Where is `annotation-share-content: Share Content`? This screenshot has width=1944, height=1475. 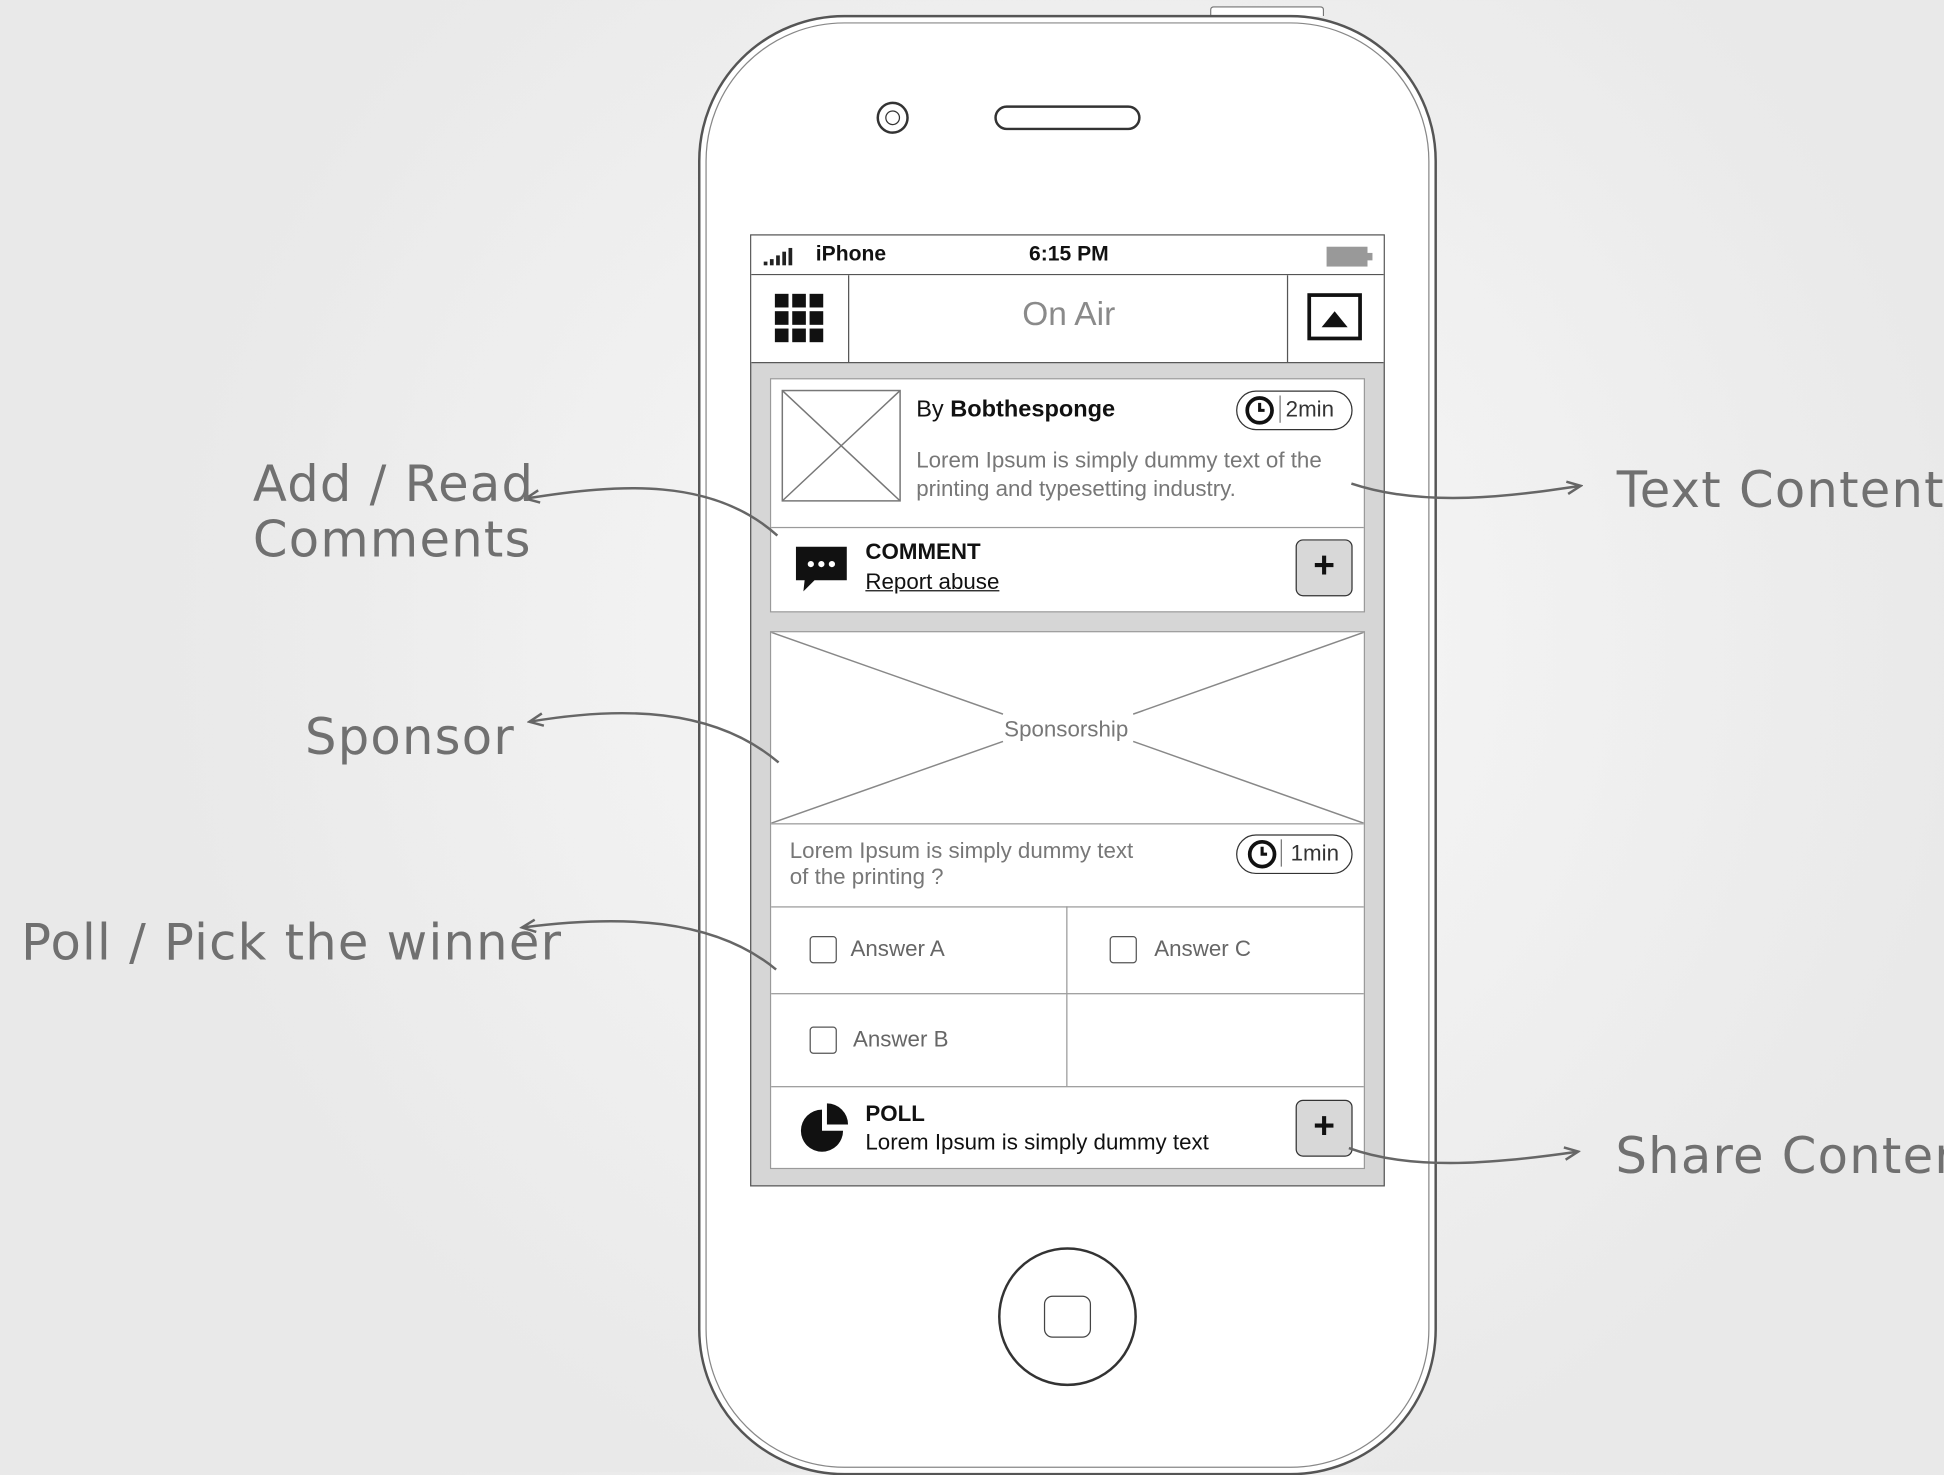
annotation-share-content: Share Content is located at coordinates (1779, 1157).